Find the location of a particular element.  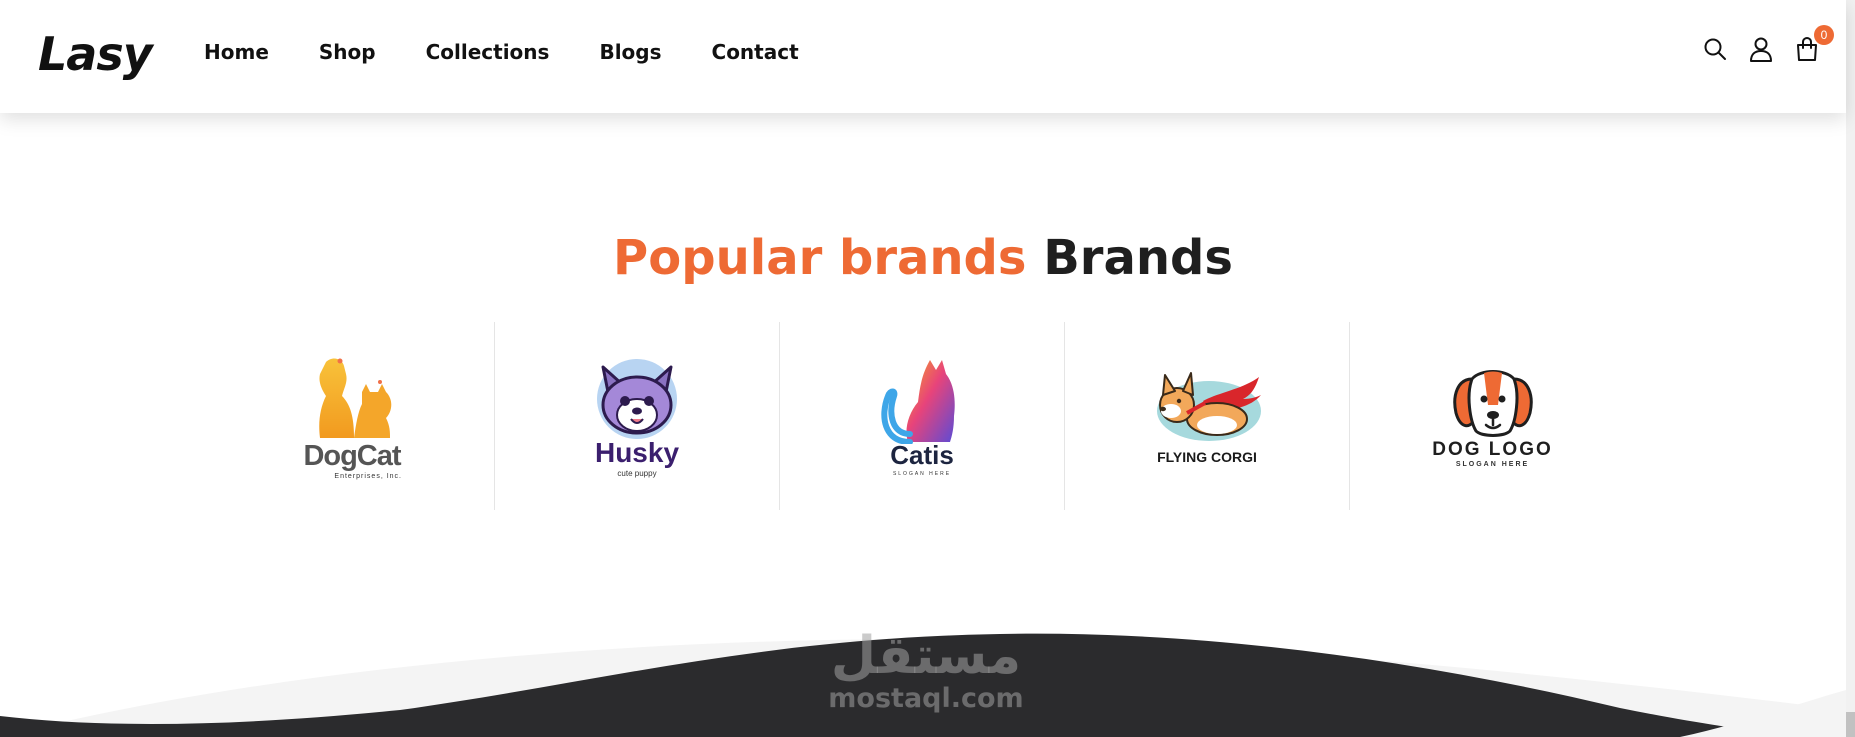

brand-card-catis: Catis SLOGAN HERE is located at coordinates (922, 416).